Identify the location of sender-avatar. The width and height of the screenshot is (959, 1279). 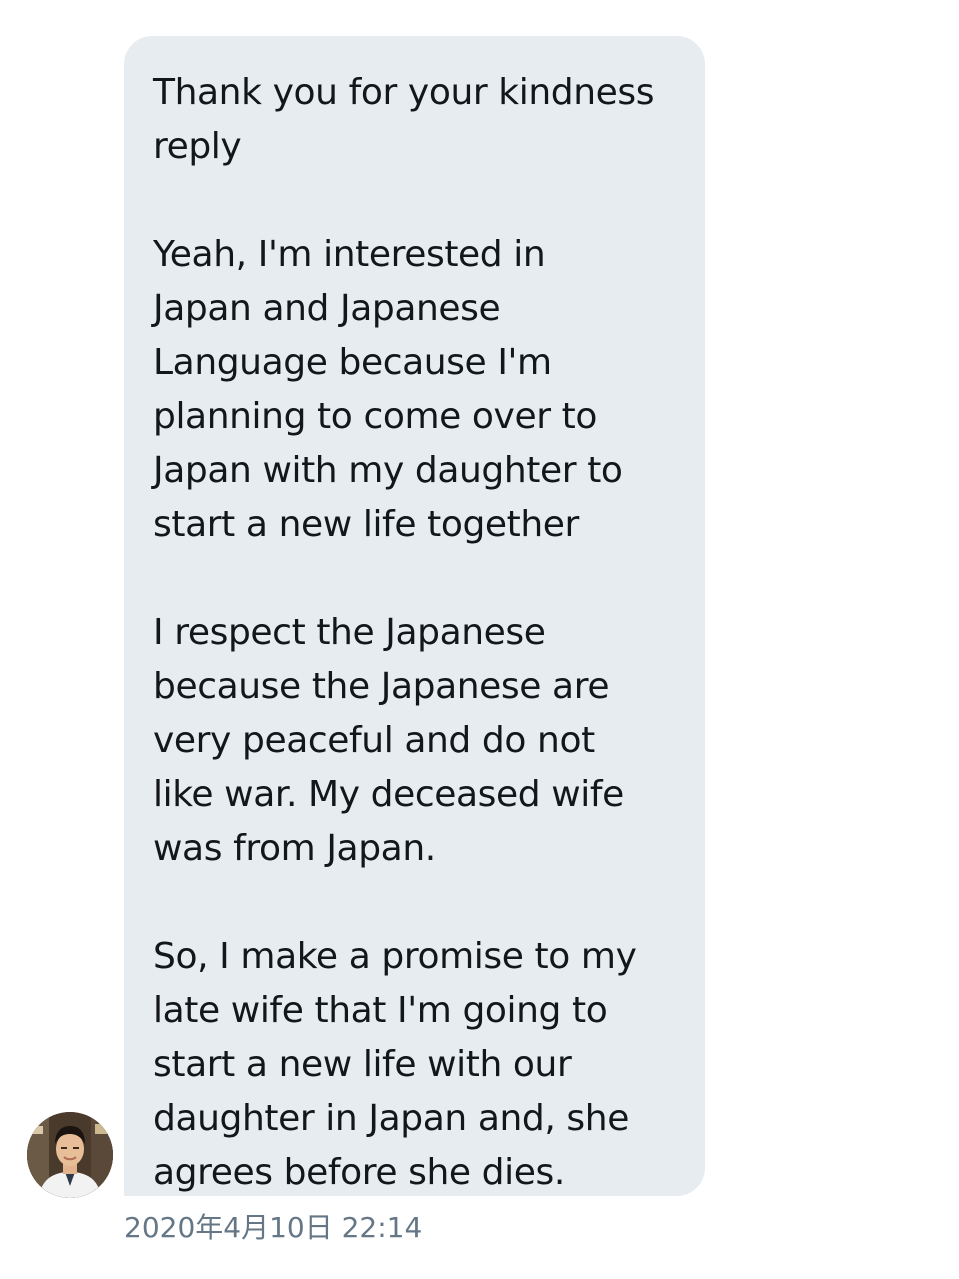
(70, 1155).